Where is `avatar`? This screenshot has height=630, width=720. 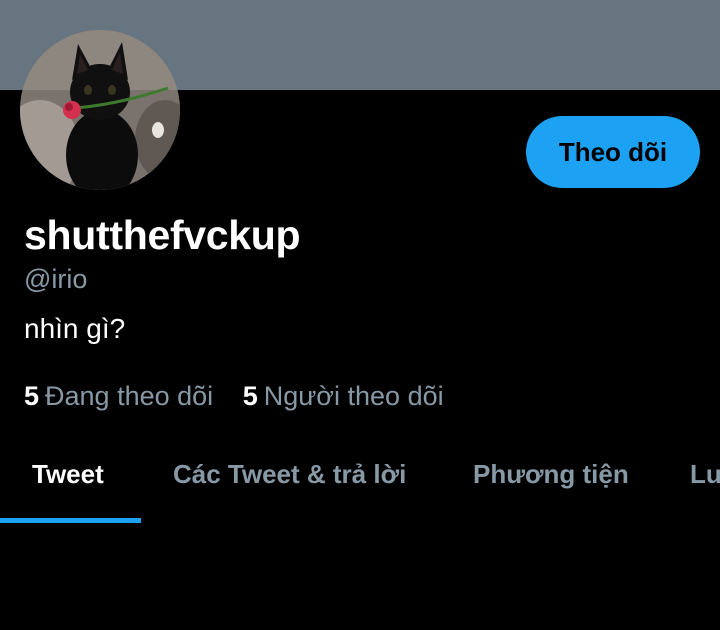
avatar is located at coordinates (100, 110).